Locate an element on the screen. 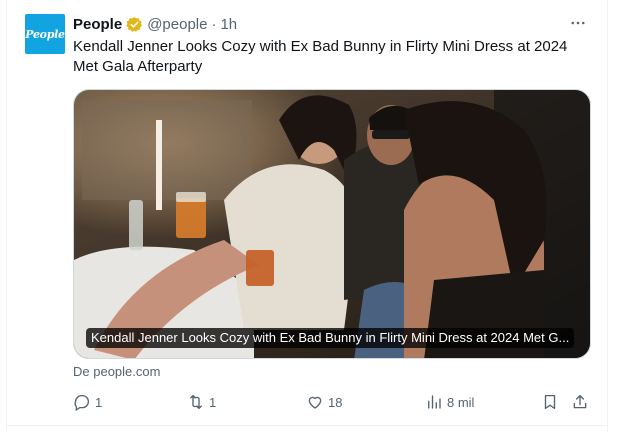 This screenshot has height=432, width=620. tweet-actions: 1 1 18 8 mil is located at coordinates (333, 402).